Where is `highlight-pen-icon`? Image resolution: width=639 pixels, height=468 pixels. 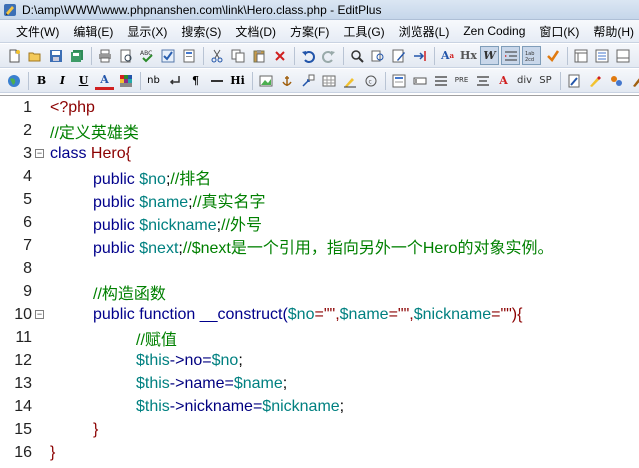
highlight-pen-icon is located at coordinates (349, 80).